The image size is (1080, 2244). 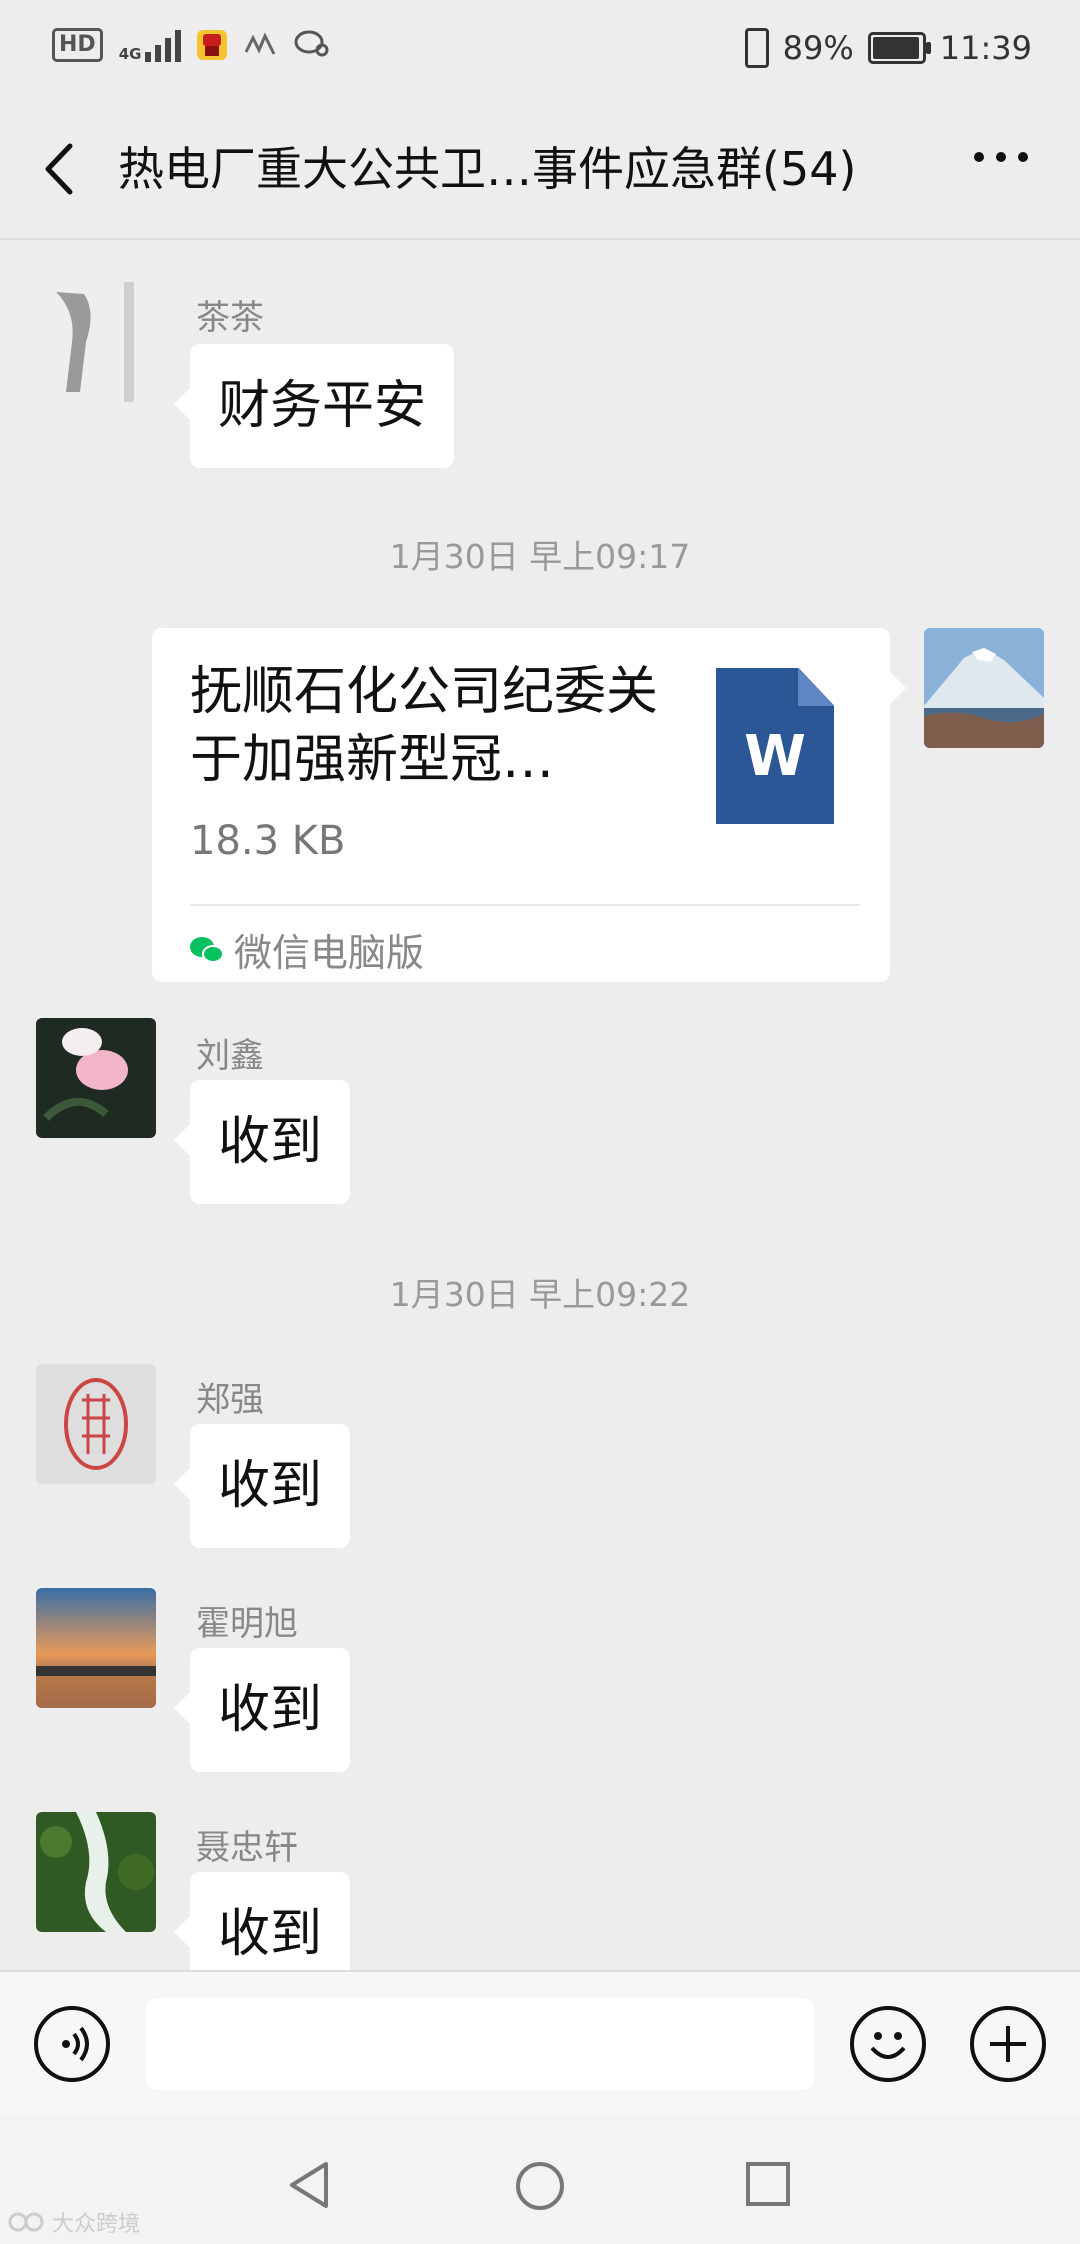 I want to click on file-message: 抚顺石化公司纪委关于加强新型冠… 18.3 KB W 微信电脑版, so click(x=529, y=805).